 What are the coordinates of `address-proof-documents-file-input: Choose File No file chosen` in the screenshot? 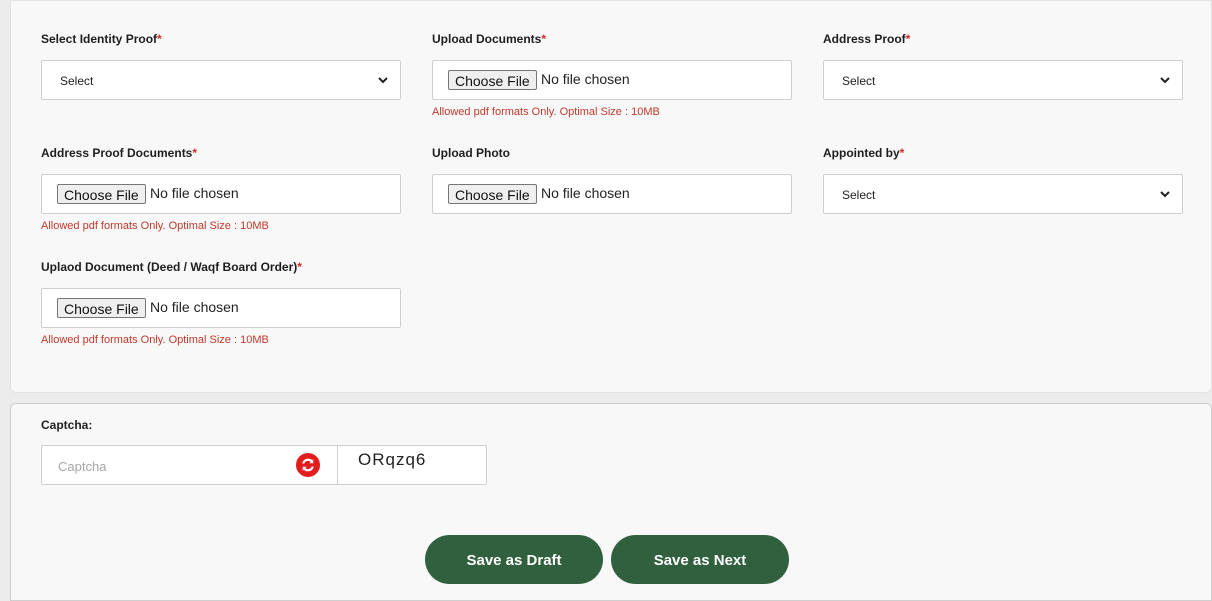 It's located at (221, 194).